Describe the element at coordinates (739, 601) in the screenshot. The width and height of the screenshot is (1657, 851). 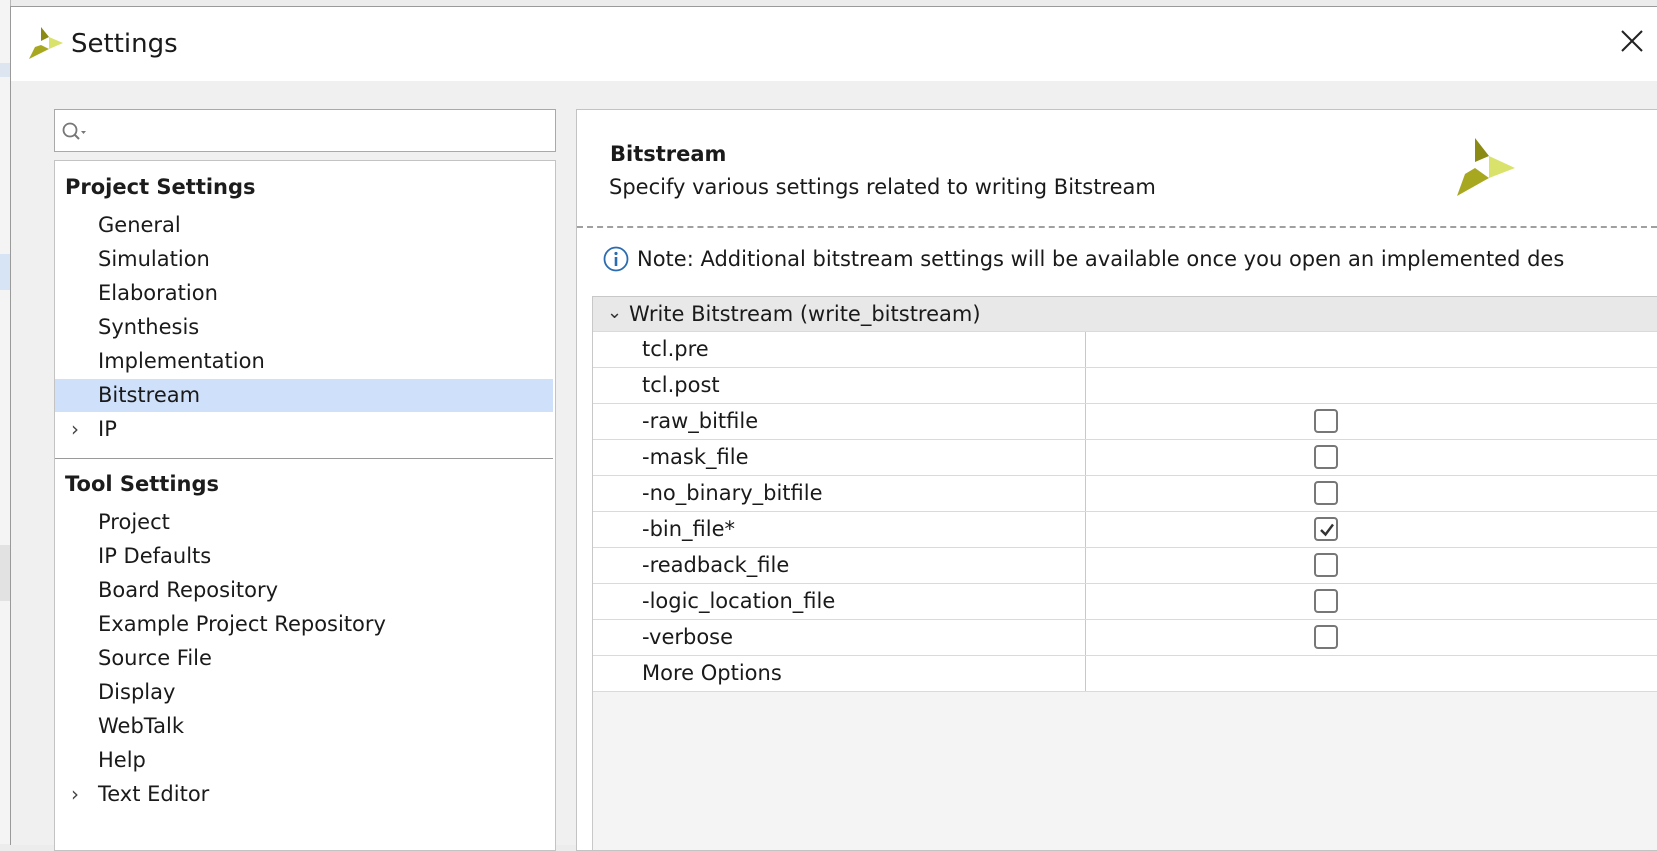
I see `option-name: -logic_location_file` at that location.